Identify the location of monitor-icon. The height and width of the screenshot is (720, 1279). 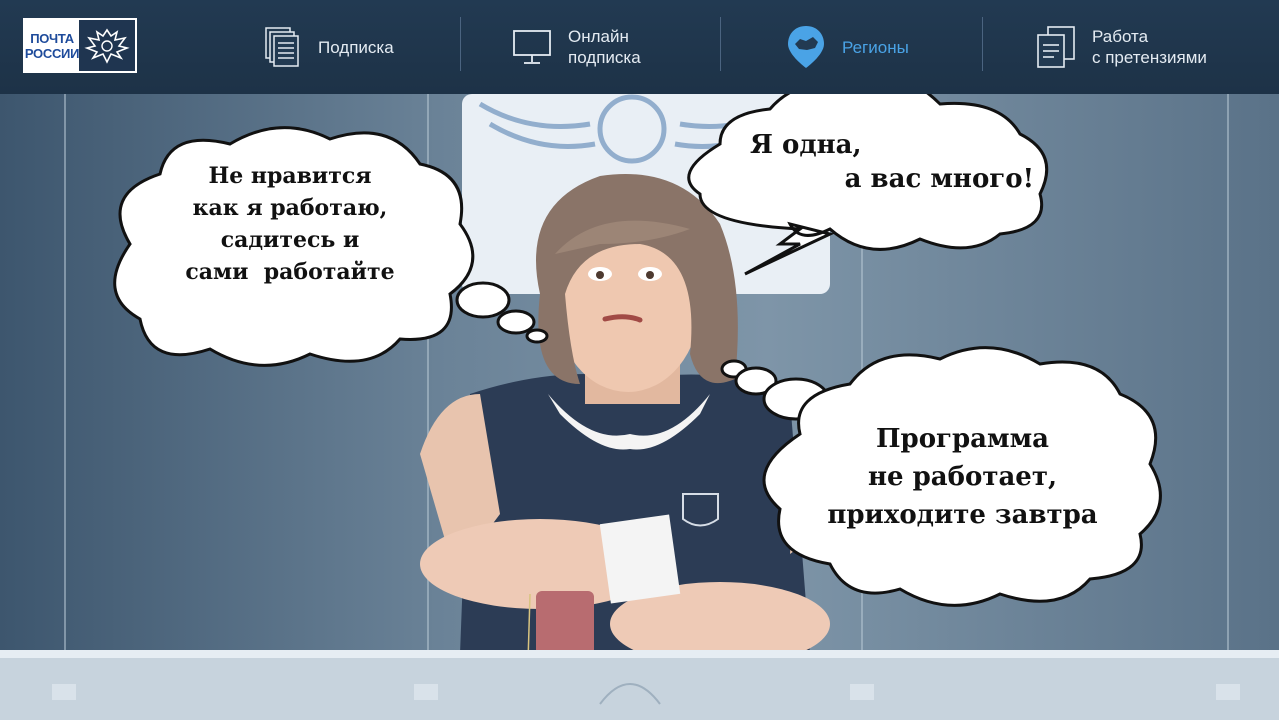
(532, 47).